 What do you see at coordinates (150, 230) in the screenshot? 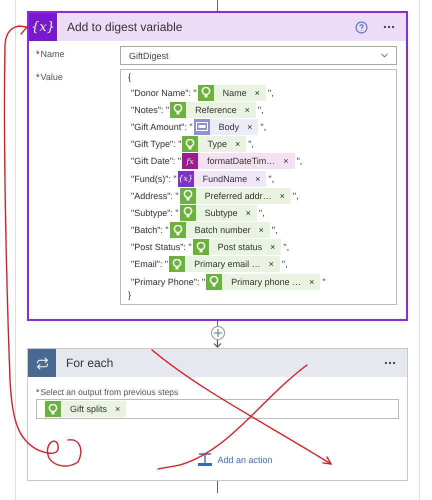
I see `json-key: "Batch": "` at bounding box center [150, 230].